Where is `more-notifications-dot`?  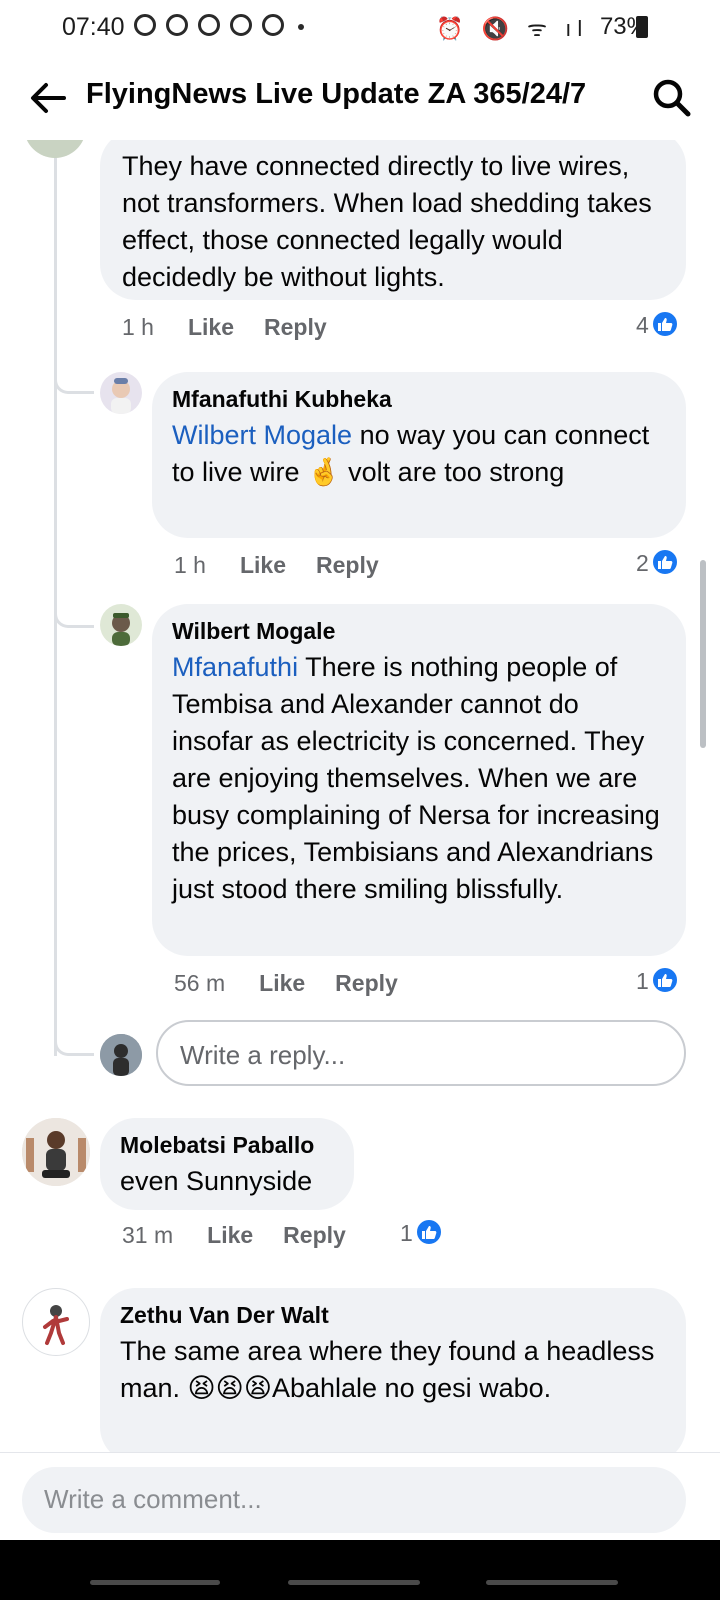 more-notifications-dot is located at coordinates (301, 27).